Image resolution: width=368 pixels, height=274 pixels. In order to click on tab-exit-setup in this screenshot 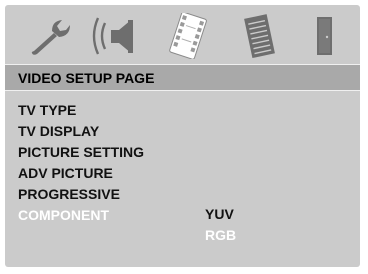, I will do `click(322, 36)`.